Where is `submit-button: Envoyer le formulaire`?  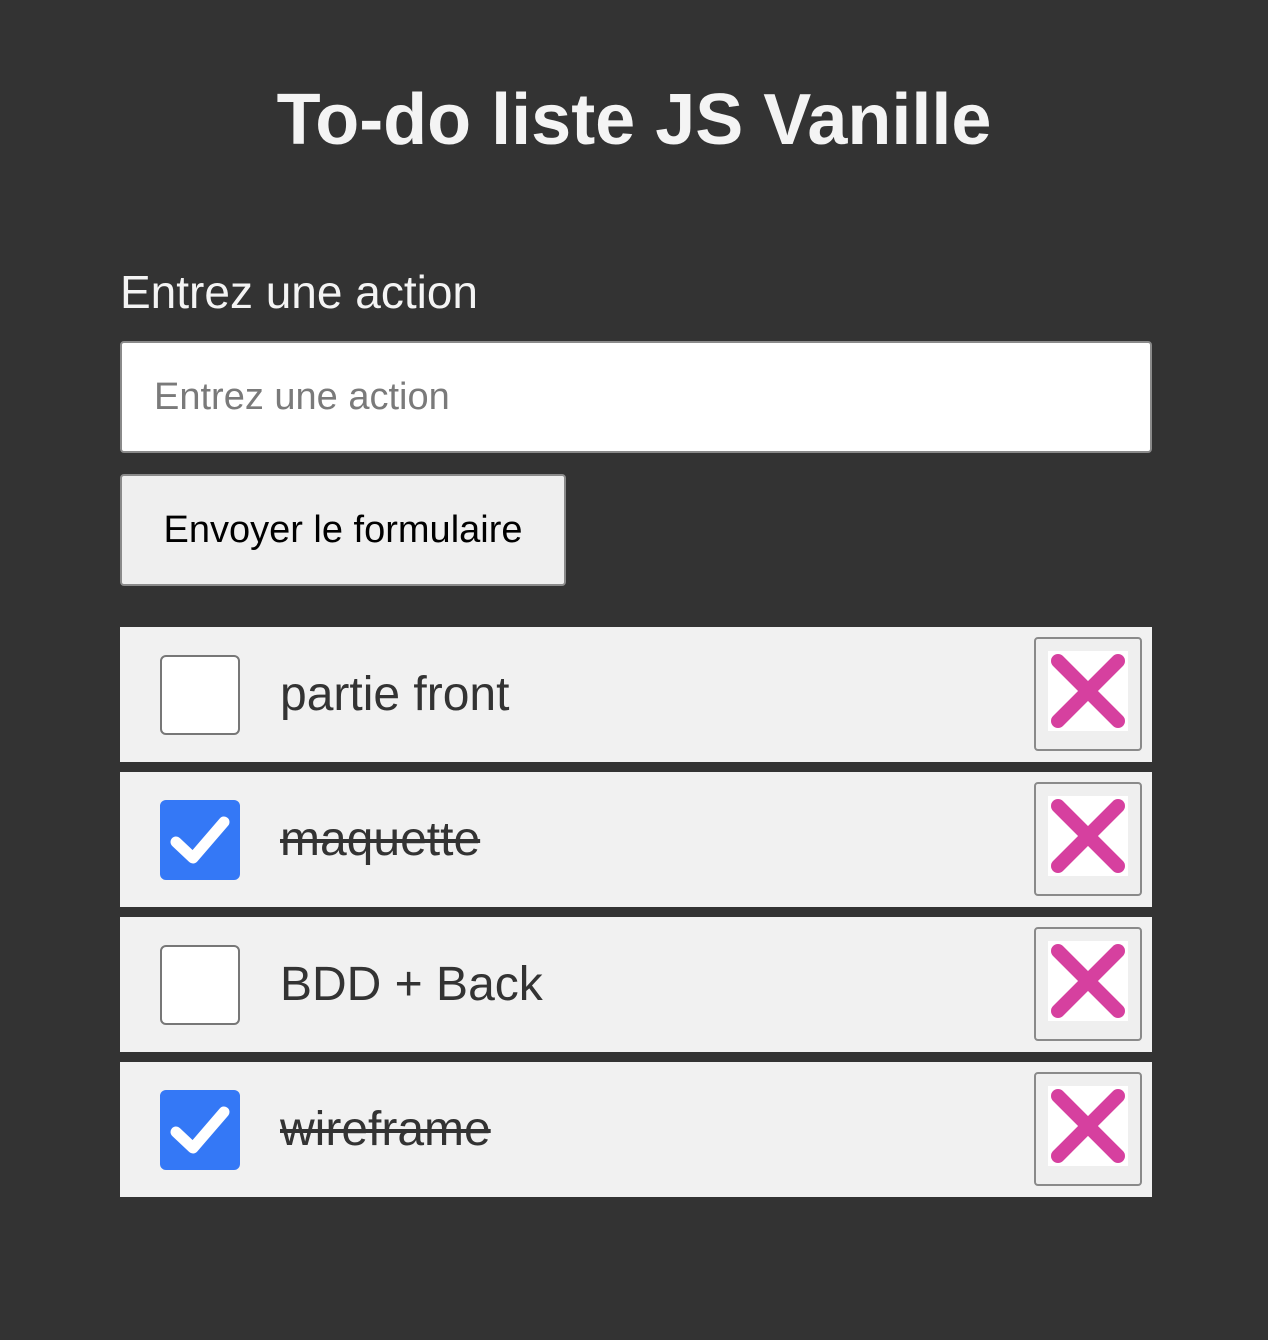 submit-button: Envoyer le formulaire is located at coordinates (343, 530).